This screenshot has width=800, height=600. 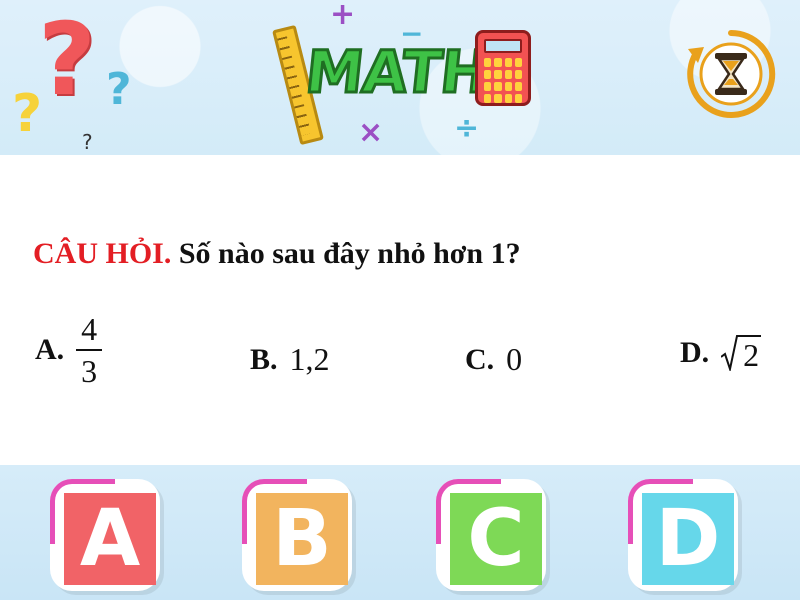 I want to click on option-d: D. 2, so click(x=721, y=353).